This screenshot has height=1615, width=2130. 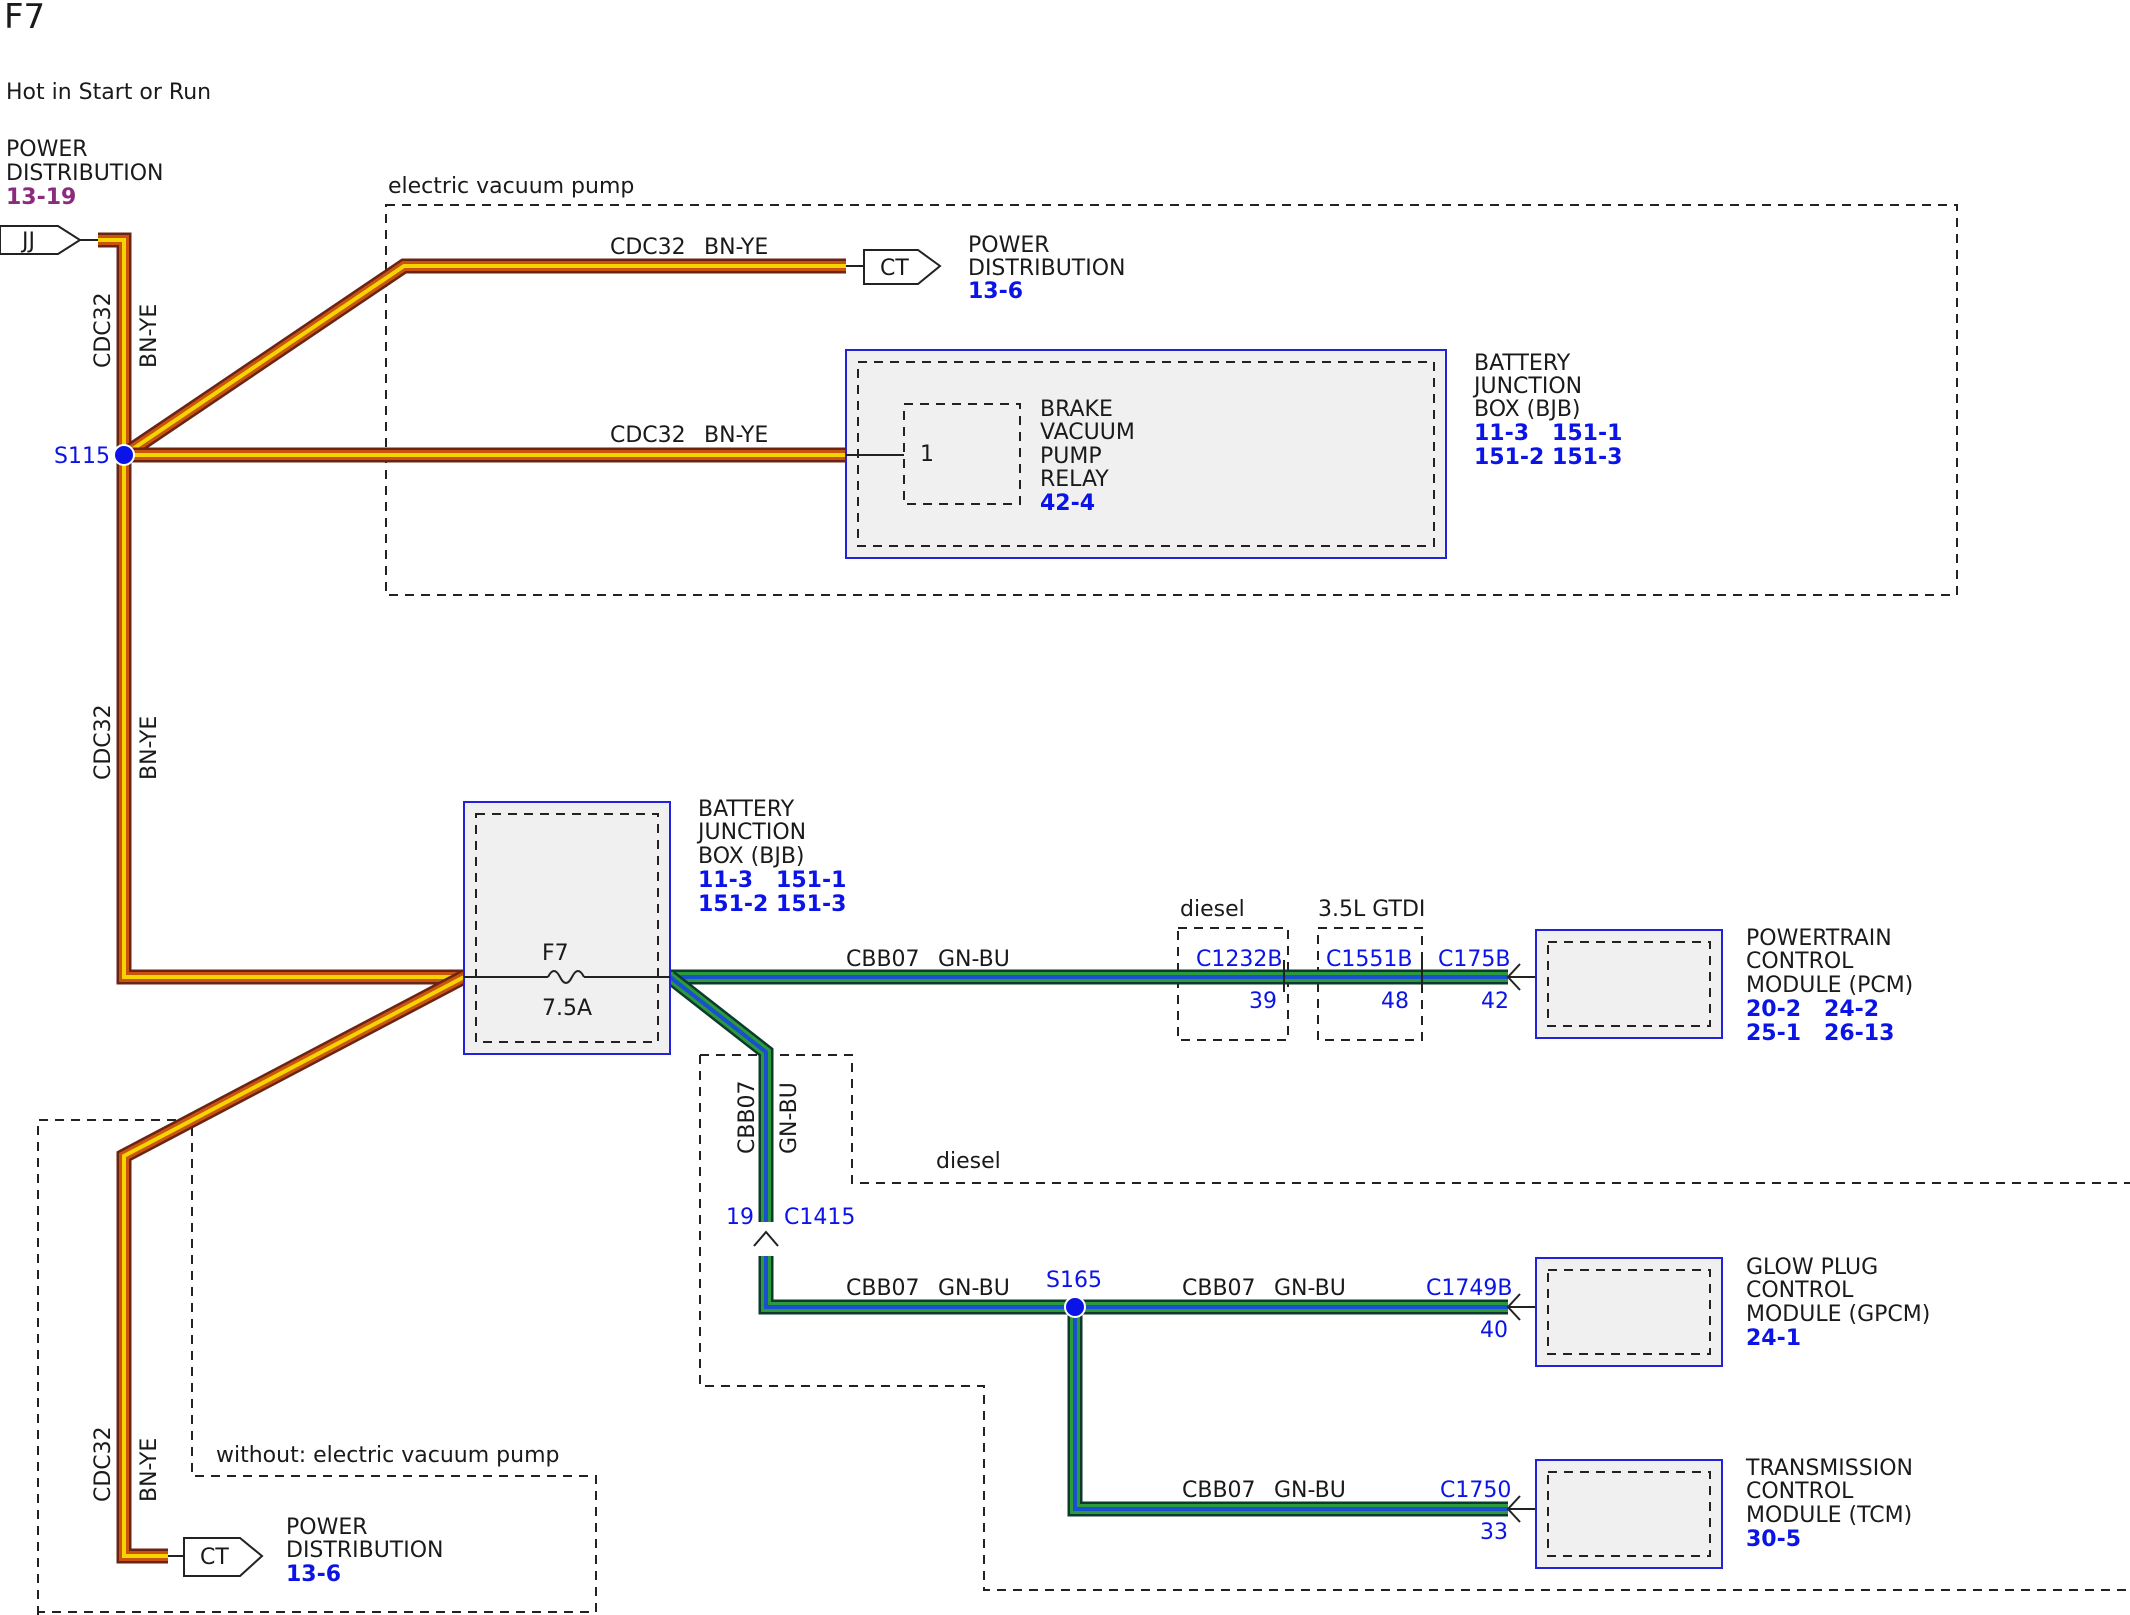 What do you see at coordinates (1629, 1312) in the screenshot?
I see `gpcm-module` at bounding box center [1629, 1312].